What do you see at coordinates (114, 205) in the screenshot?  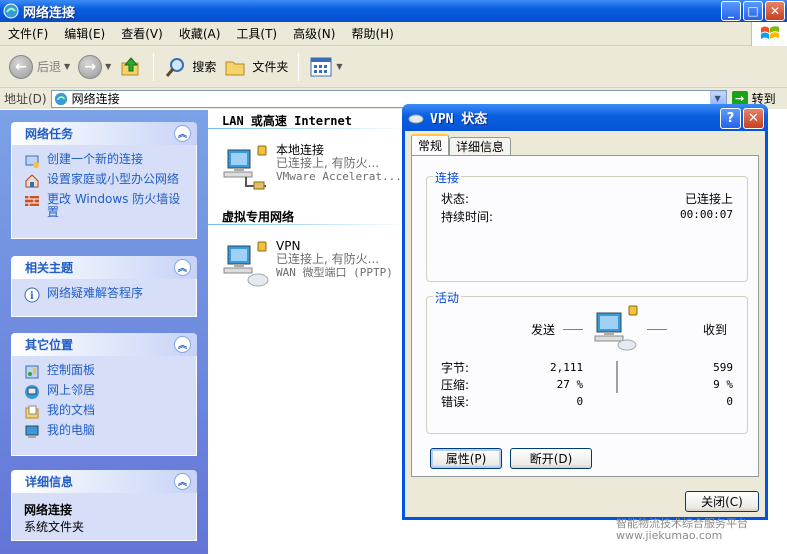 I see `task-label: 更改 Windows 防火墙设置` at bounding box center [114, 205].